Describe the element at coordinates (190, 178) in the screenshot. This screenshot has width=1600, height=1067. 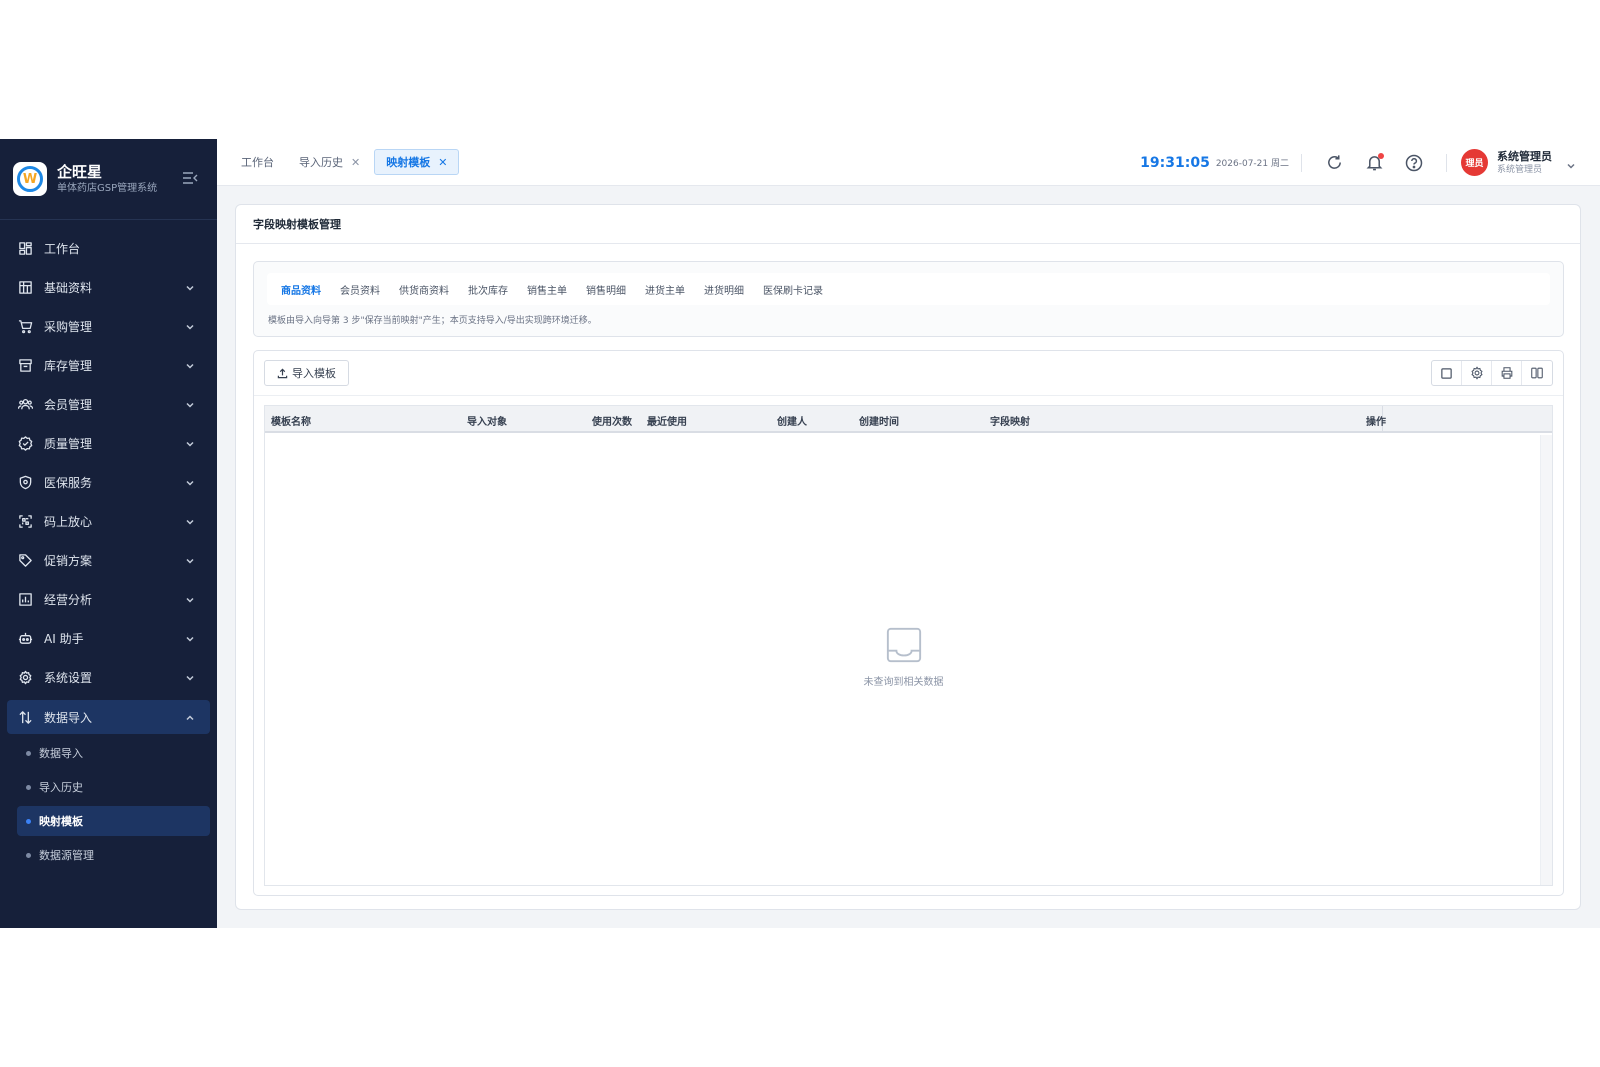
I see `collapse-sidebar-icon` at that location.